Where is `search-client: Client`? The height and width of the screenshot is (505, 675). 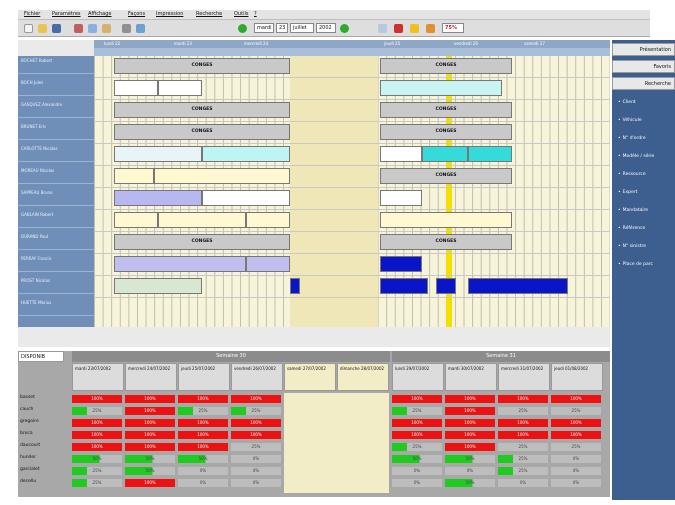
search-client: Client is located at coordinates (627, 102).